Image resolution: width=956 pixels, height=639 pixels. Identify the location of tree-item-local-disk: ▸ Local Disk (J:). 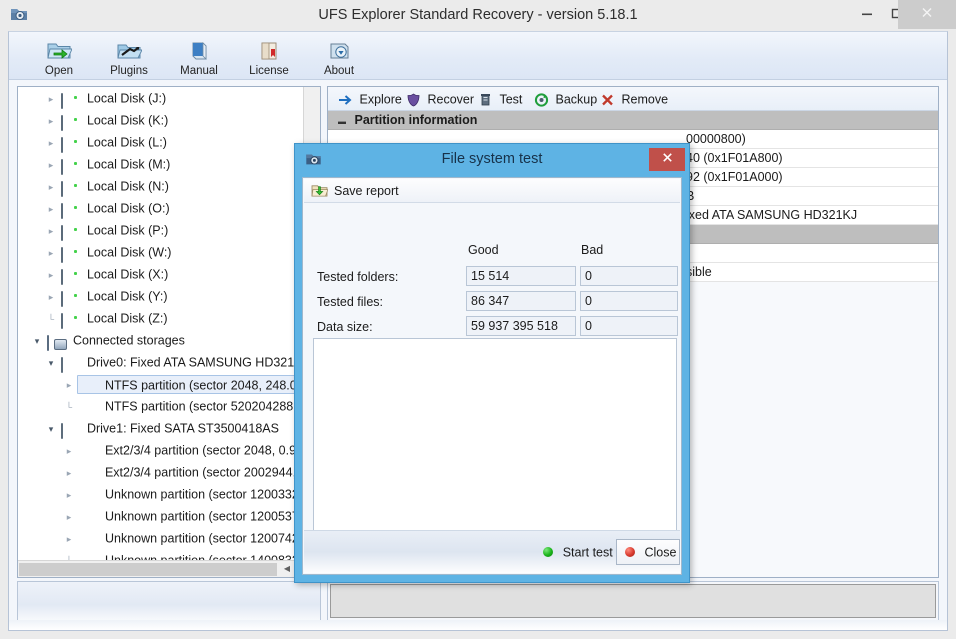
(161, 98).